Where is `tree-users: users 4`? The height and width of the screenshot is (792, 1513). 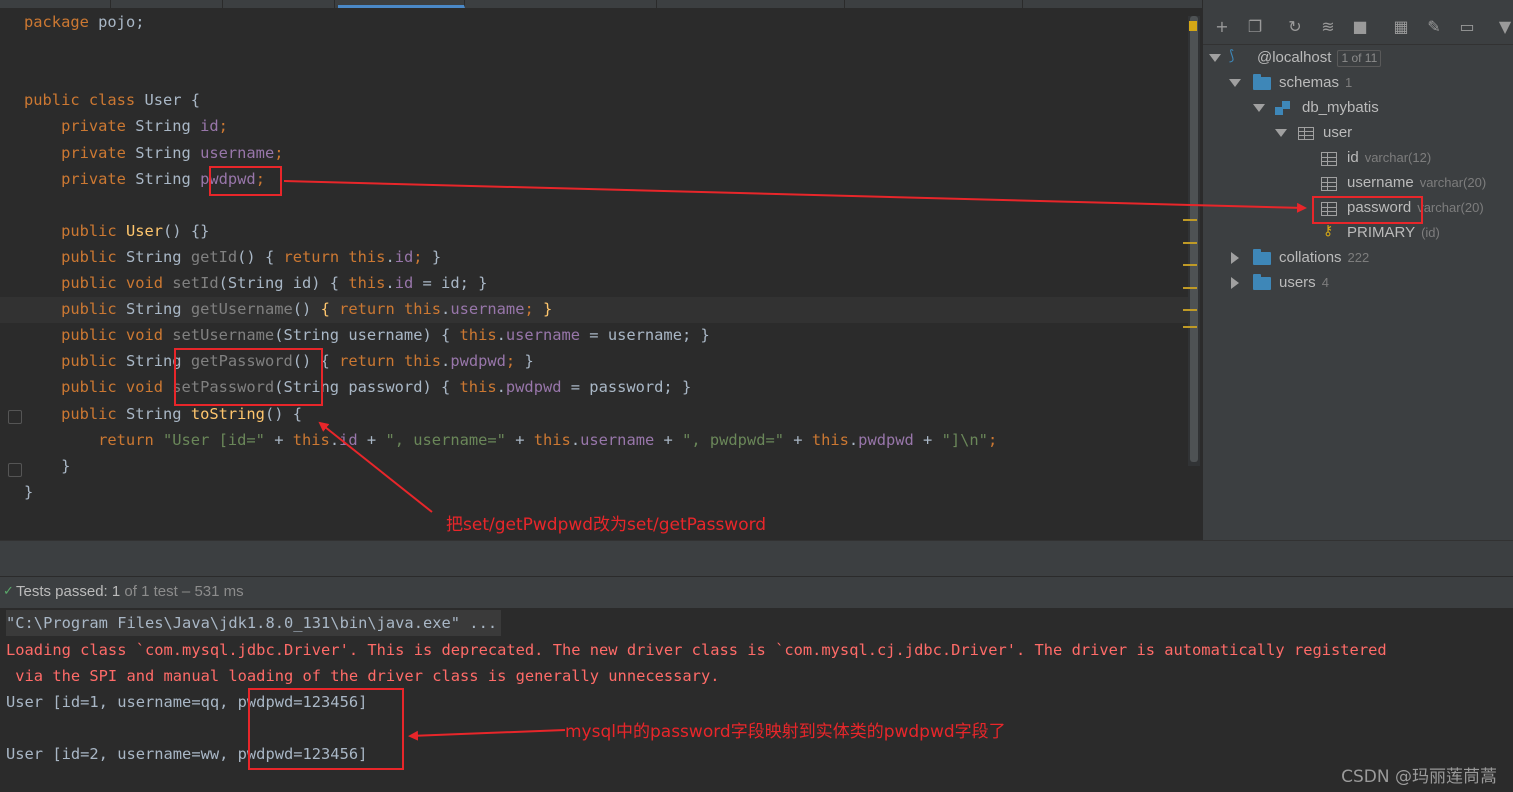
tree-users: users 4 is located at coordinates (1304, 283).